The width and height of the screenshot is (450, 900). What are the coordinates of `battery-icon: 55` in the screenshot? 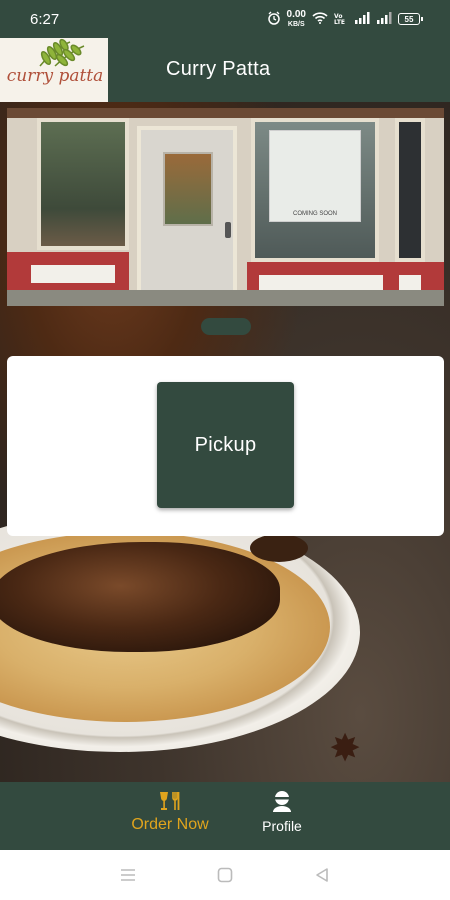 It's located at (410, 19).